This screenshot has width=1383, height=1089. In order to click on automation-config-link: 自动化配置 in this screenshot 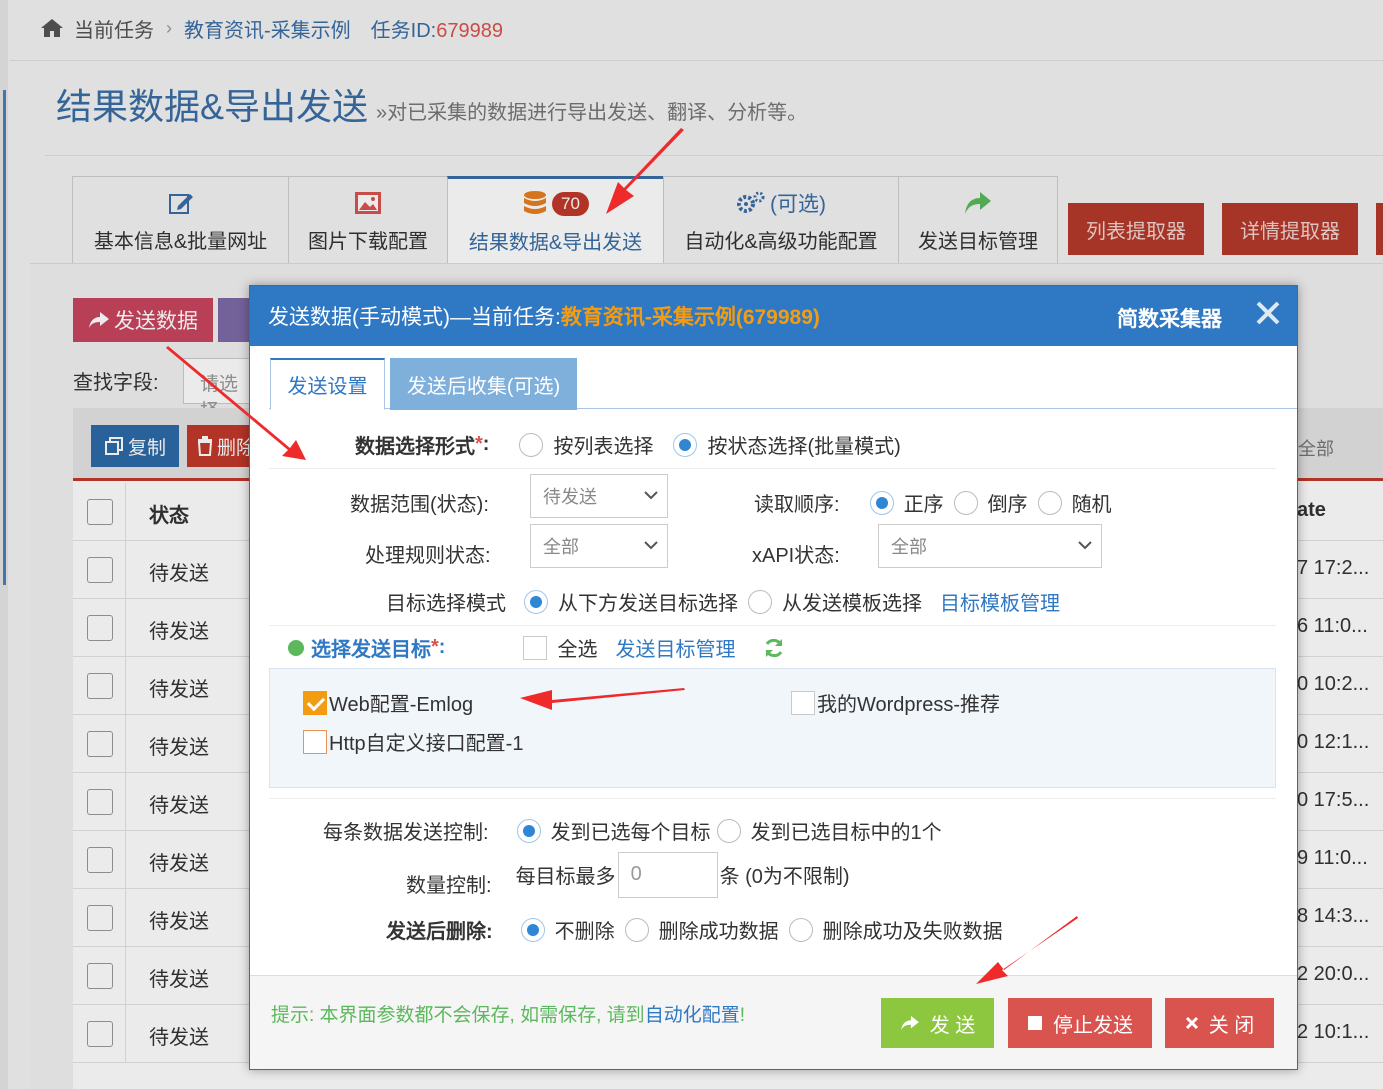, I will do `click(692, 1015)`.